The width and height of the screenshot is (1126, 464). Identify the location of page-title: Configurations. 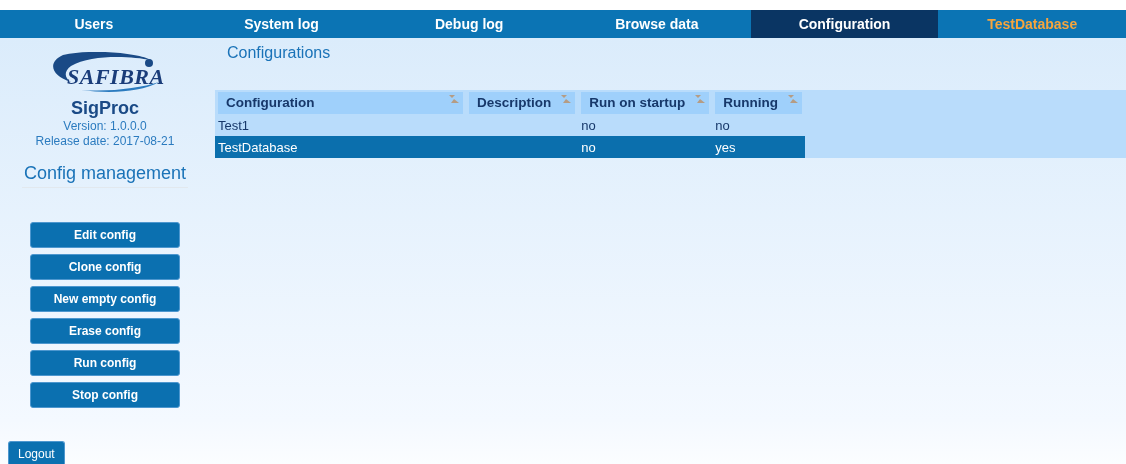
(279, 53).